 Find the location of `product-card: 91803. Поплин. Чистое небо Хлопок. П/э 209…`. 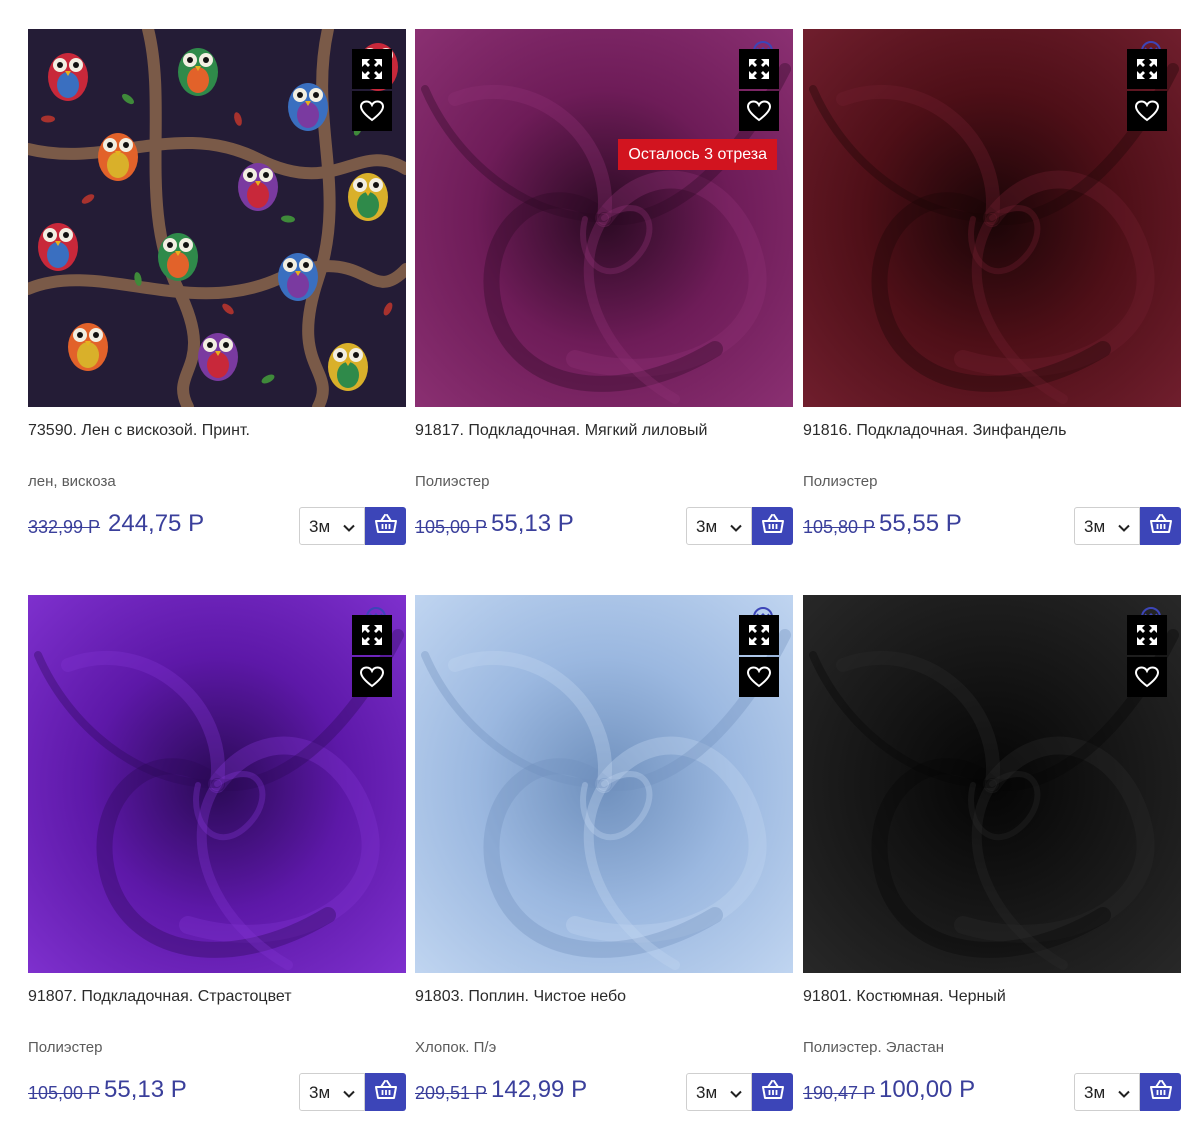

product-card: 91803. Поплин. Чистое небо Хлопок. П/э 209… is located at coordinates (604, 855).